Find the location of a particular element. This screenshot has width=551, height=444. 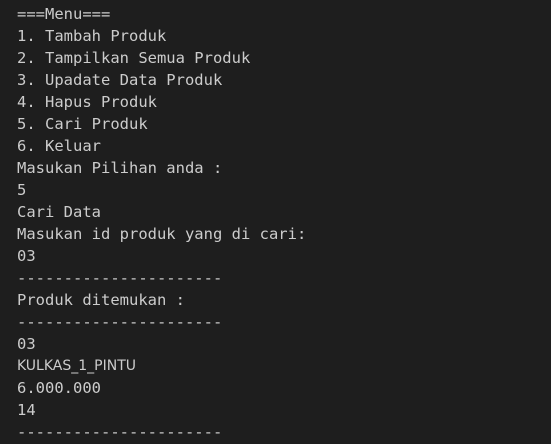

menu-option-4: 4. Hapus Produk is located at coordinates (87, 102).